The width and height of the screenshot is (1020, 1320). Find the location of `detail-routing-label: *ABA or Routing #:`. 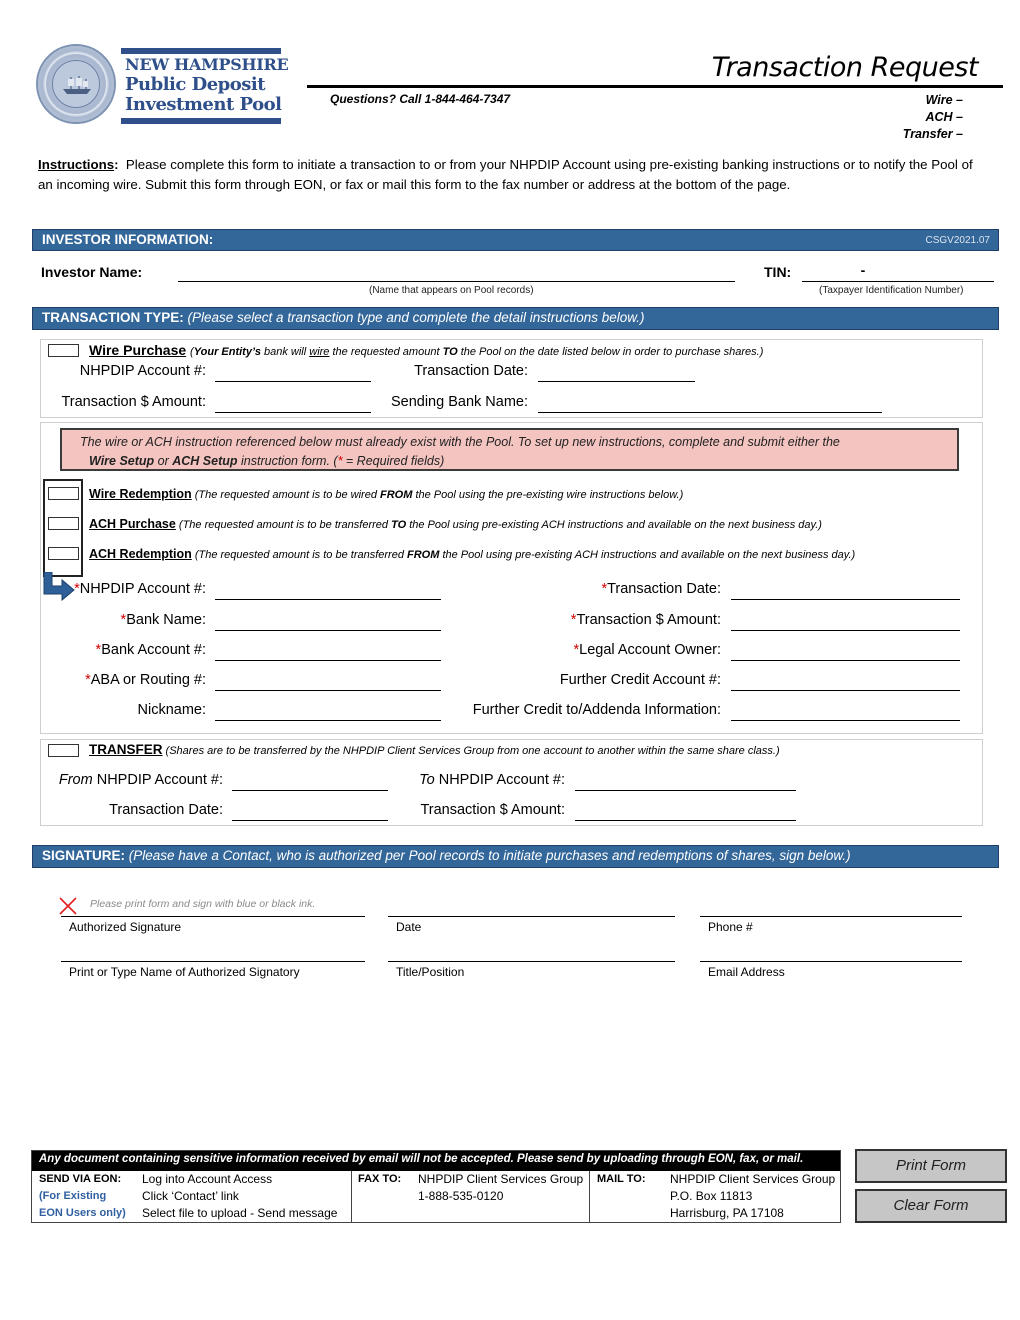

detail-routing-label: *ABA or Routing #: is located at coordinates (145, 680).